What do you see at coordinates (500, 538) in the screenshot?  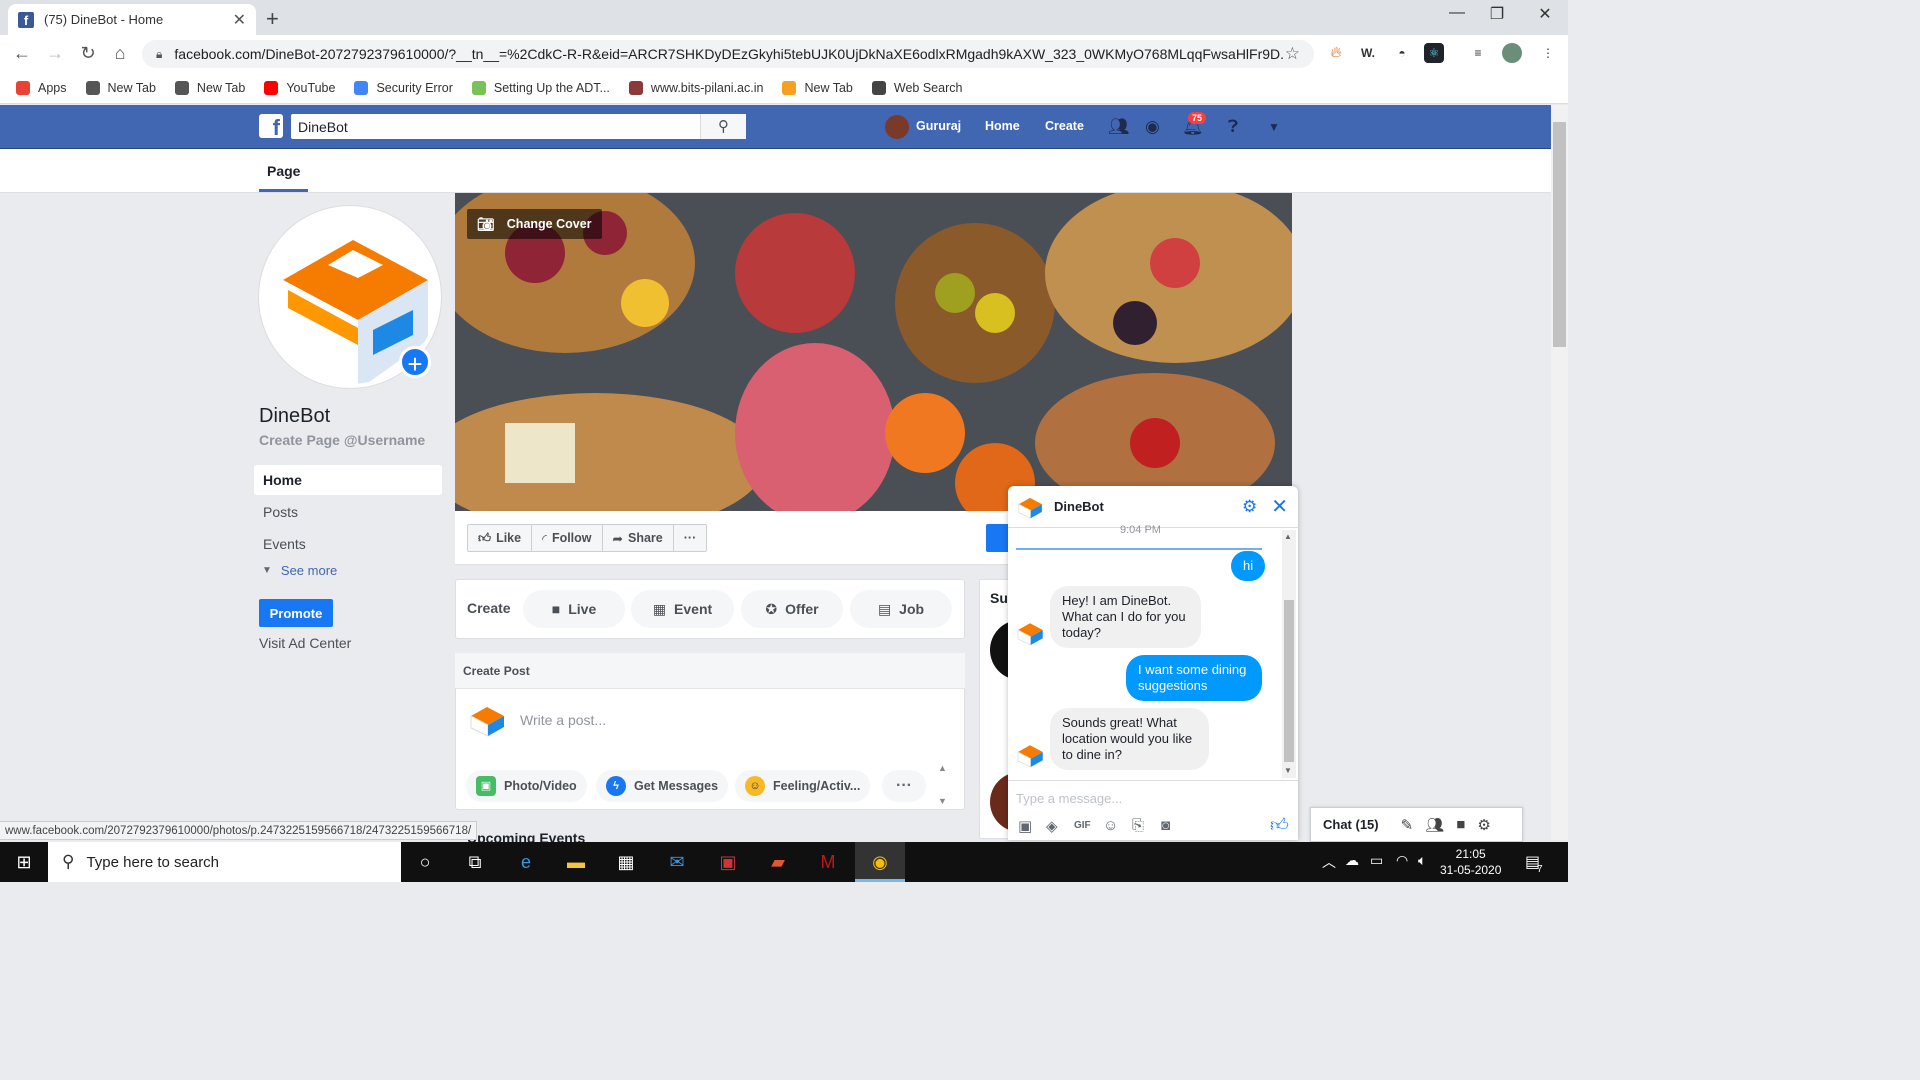 I see `like-button: 👍︎ Like` at bounding box center [500, 538].